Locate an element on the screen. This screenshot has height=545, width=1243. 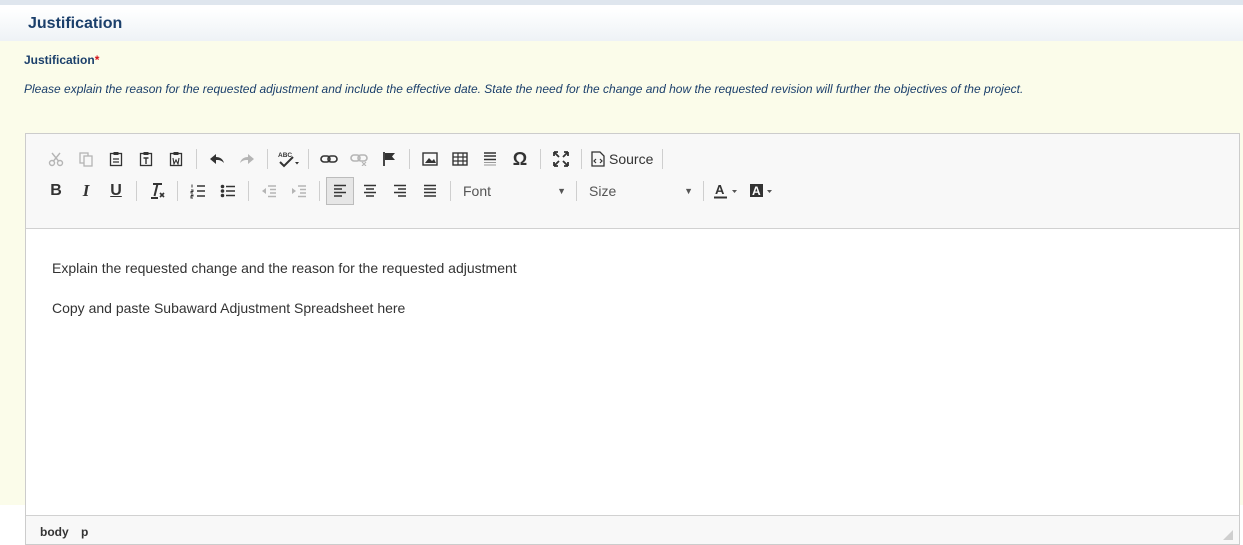
chevron-down-icon: ▼ is located at coordinates (561, 191).